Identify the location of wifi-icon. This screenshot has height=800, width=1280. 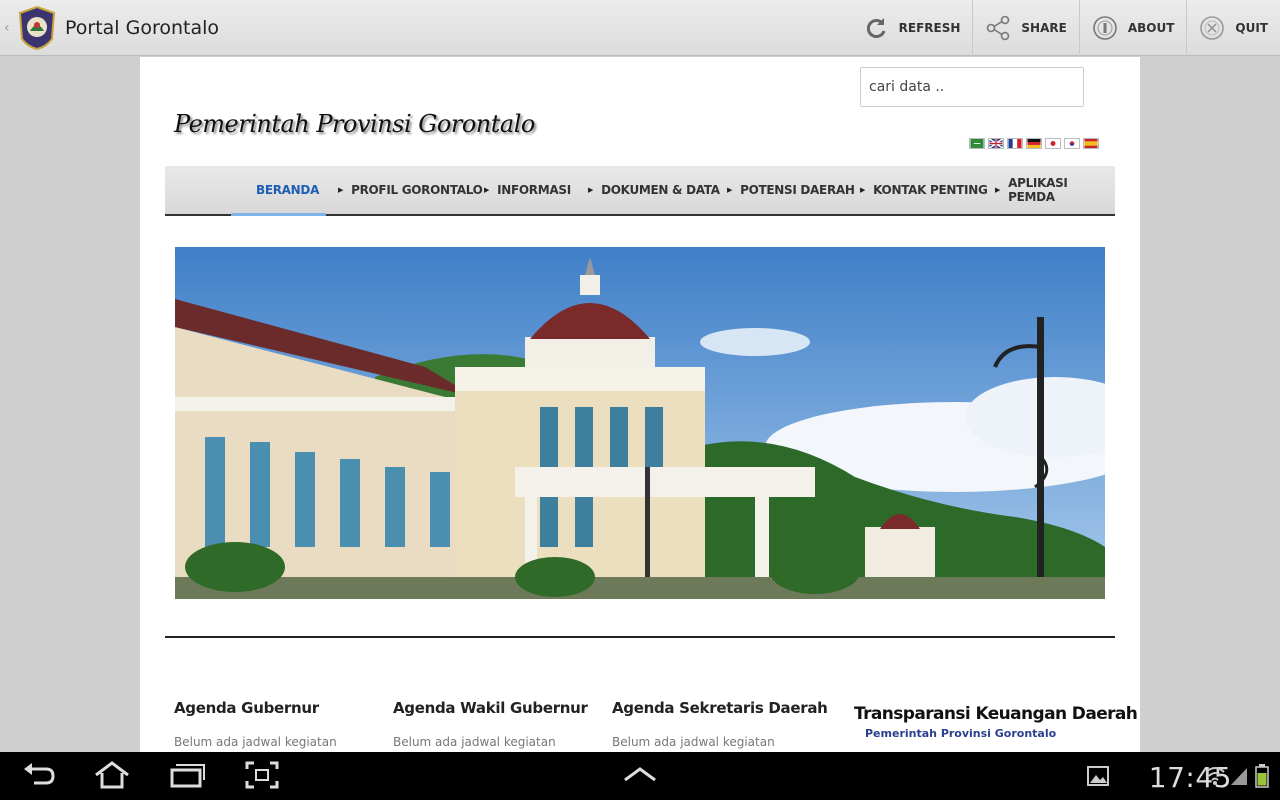
(1215, 776).